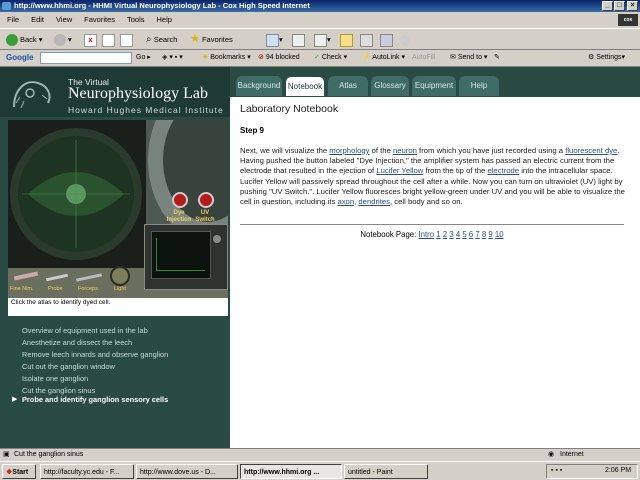 The image size is (640, 480). I want to click on settings-icon: ⚙, so click(591, 57).